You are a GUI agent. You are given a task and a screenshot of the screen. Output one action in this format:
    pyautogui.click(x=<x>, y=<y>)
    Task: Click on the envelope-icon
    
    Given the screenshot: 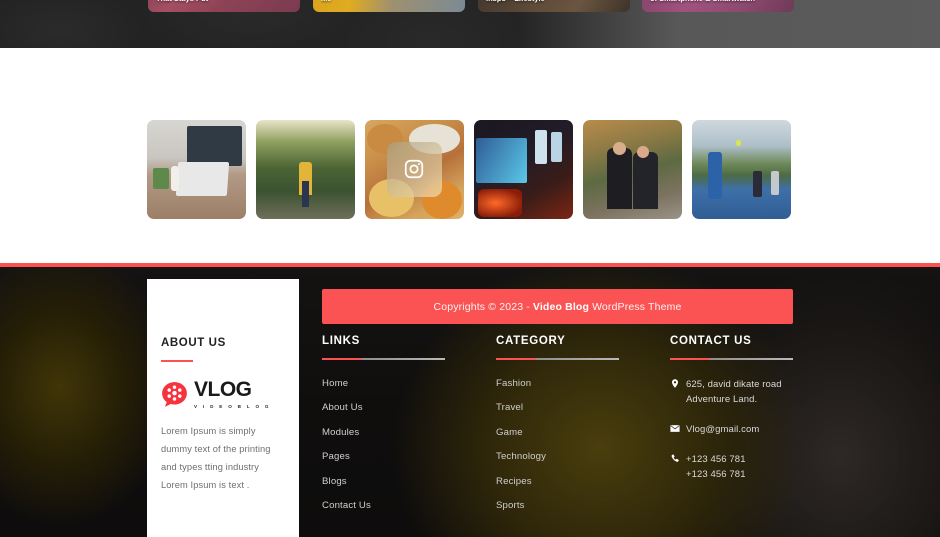 What is the action you would take?
    pyautogui.click(x=678, y=430)
    